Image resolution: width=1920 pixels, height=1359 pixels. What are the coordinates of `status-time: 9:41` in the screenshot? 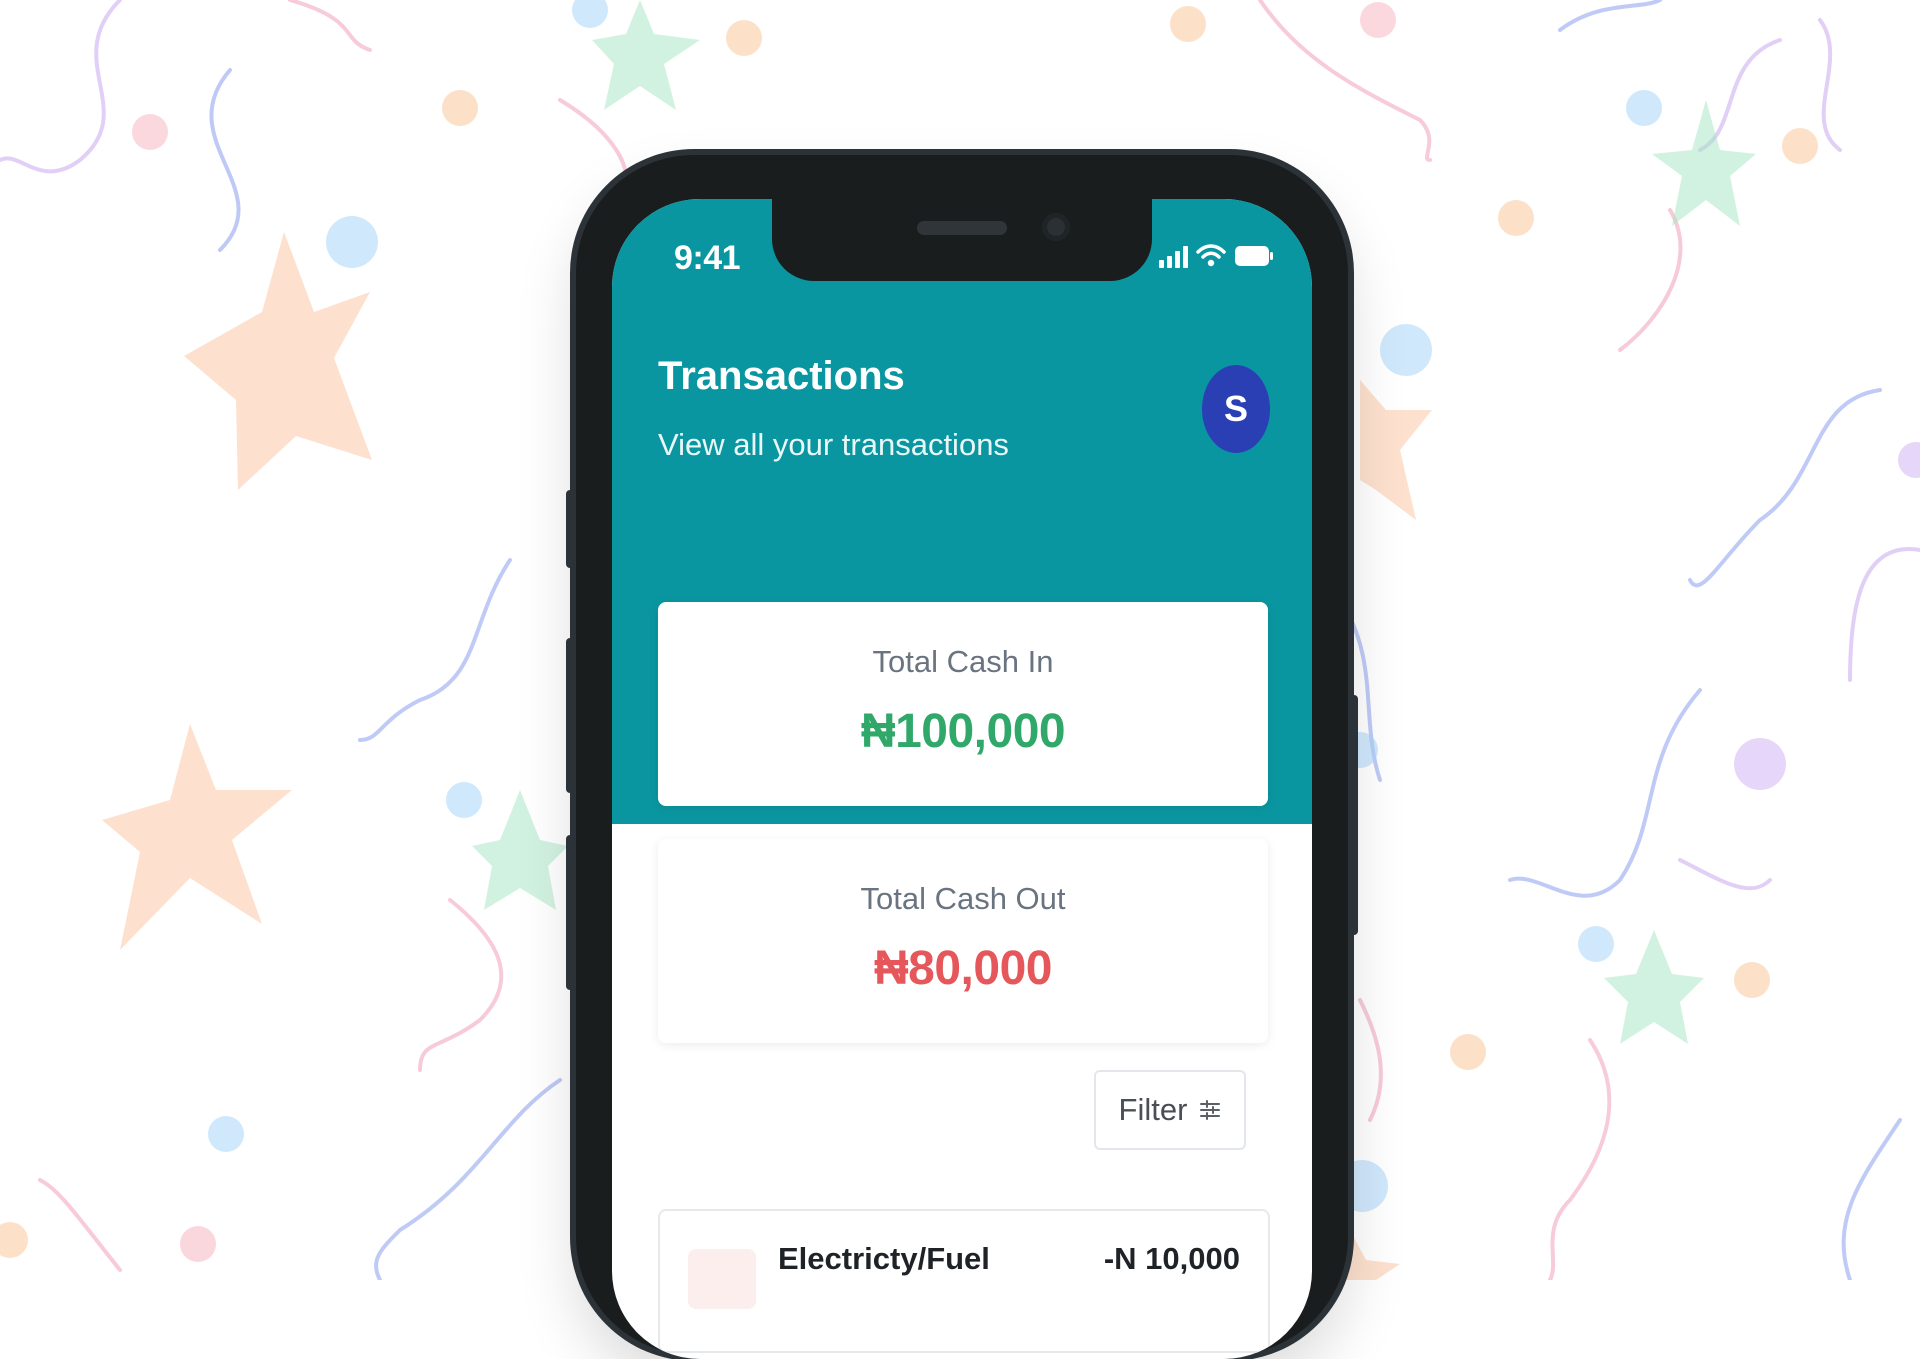 It's located at (707, 258).